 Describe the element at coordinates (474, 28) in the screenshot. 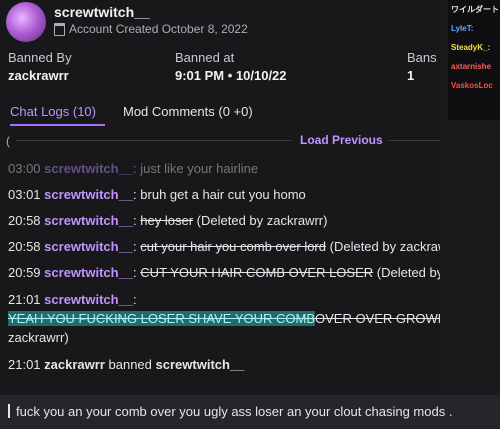

I see `chat-user: LyleT:` at that location.